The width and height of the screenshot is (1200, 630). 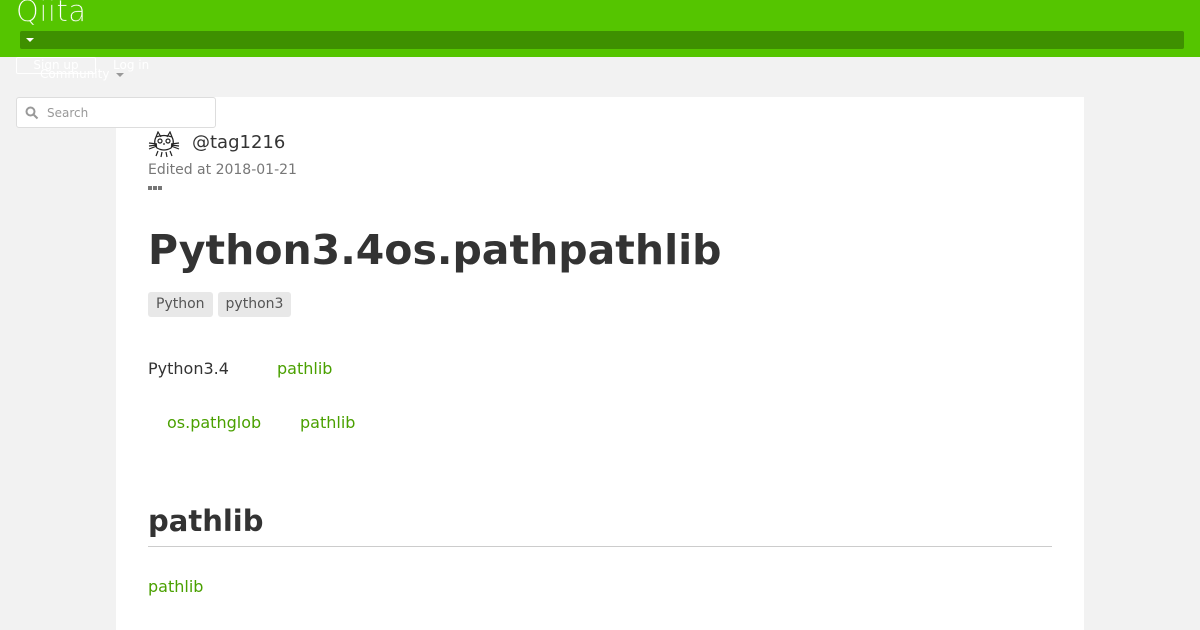 I want to click on community-menu: Community, so click(x=74, y=74).